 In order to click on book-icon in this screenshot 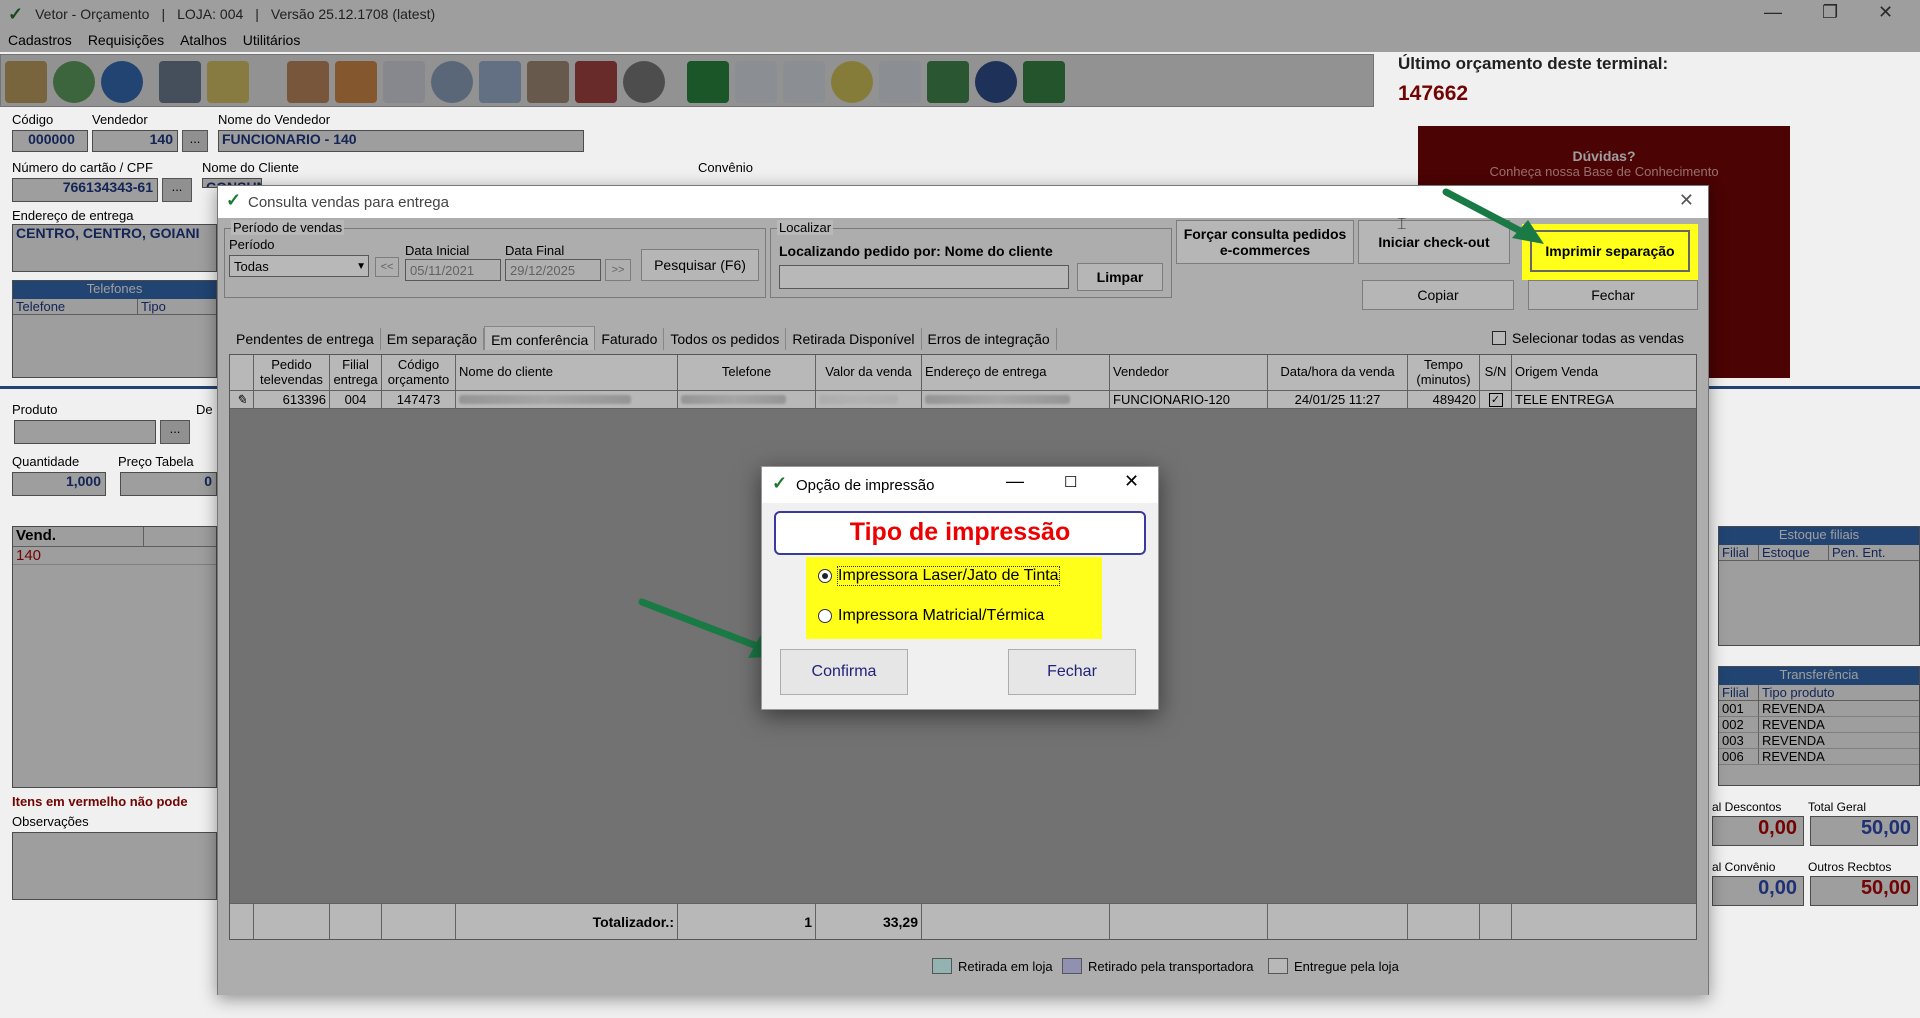, I will do `click(500, 82)`.